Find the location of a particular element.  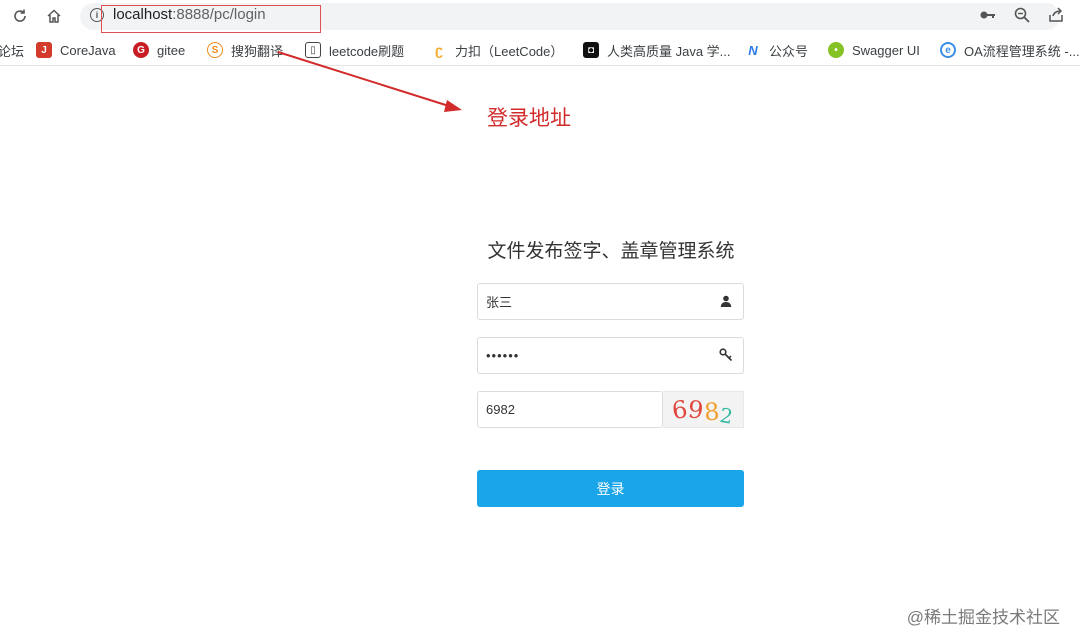

login-title: 文件发布签字、盖章管理系统 is located at coordinates (611, 251).